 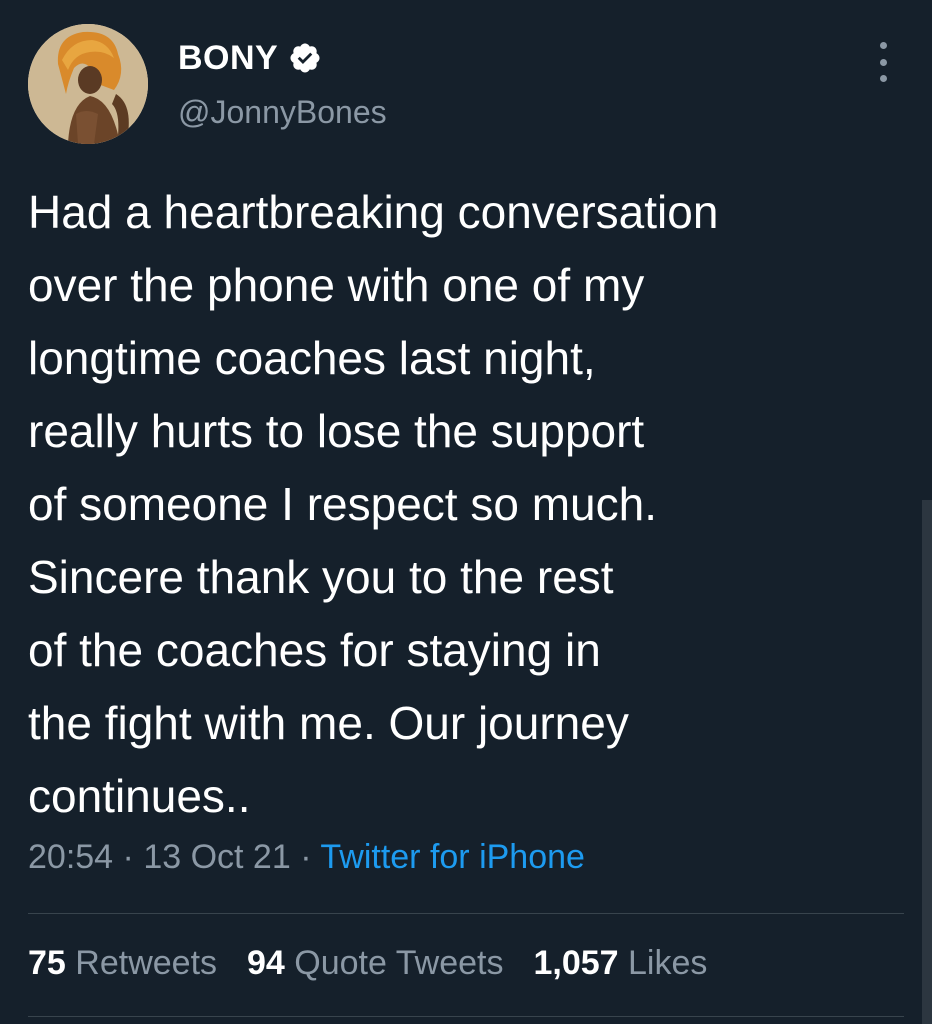 I want to click on more-options-icon, so click(x=883, y=62).